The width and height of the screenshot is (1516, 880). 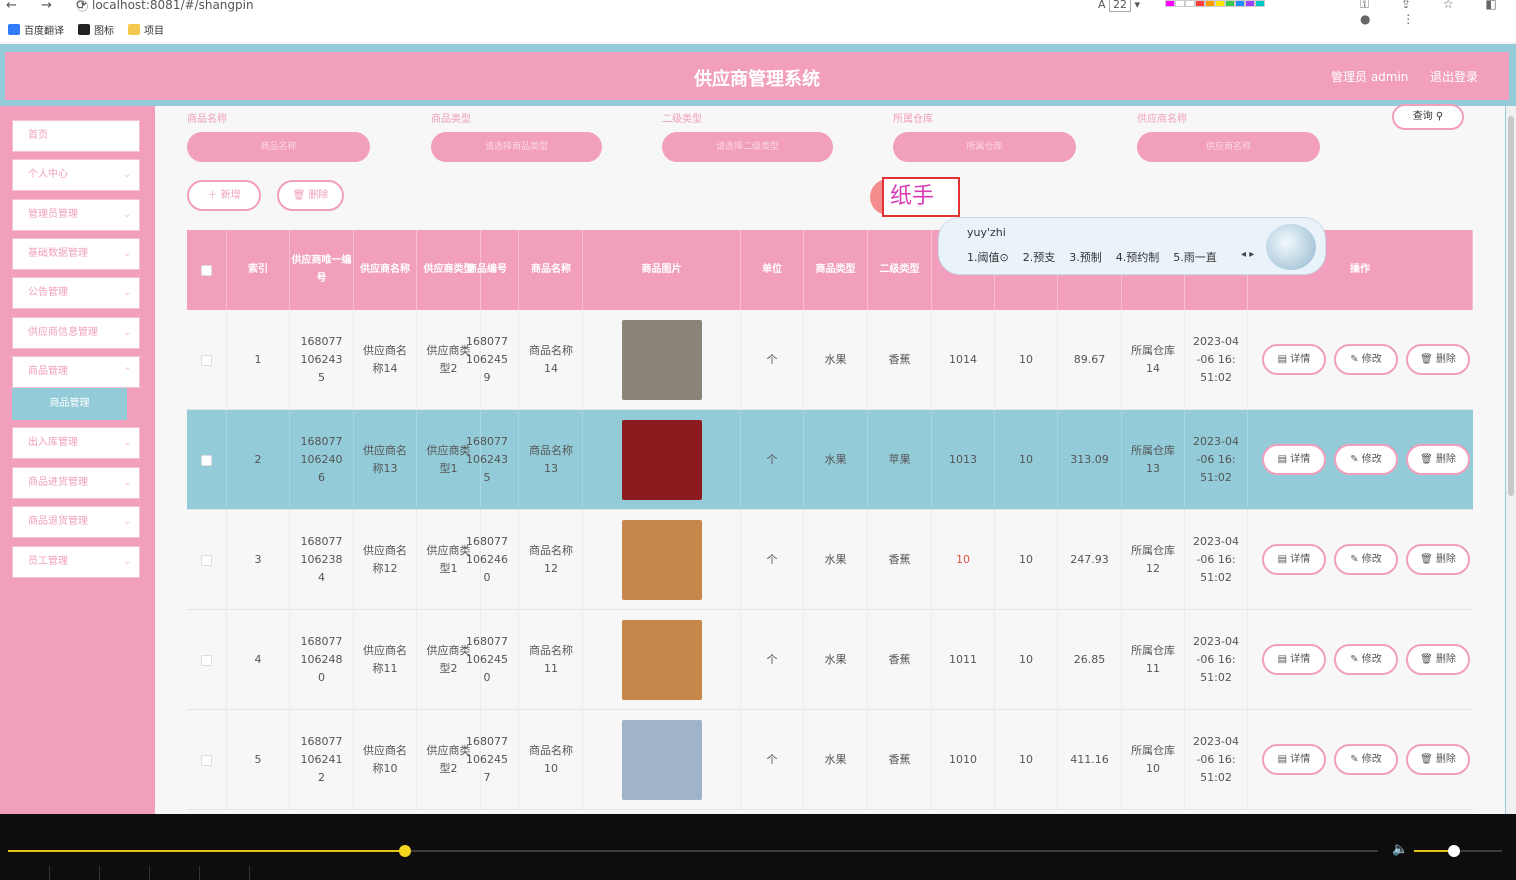 I want to click on cell-warehouse: 所属仓库13, so click(x=1153, y=460).